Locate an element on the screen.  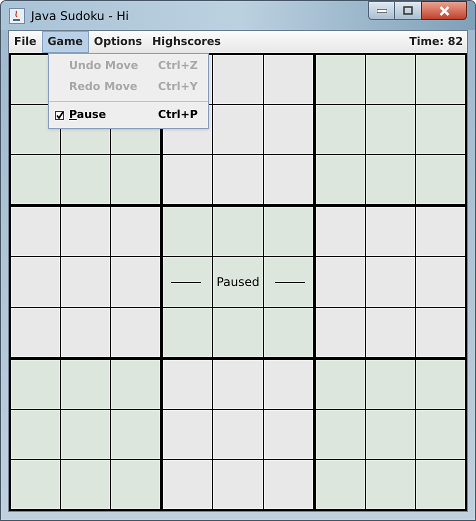
maximize-button is located at coordinates (408, 10).